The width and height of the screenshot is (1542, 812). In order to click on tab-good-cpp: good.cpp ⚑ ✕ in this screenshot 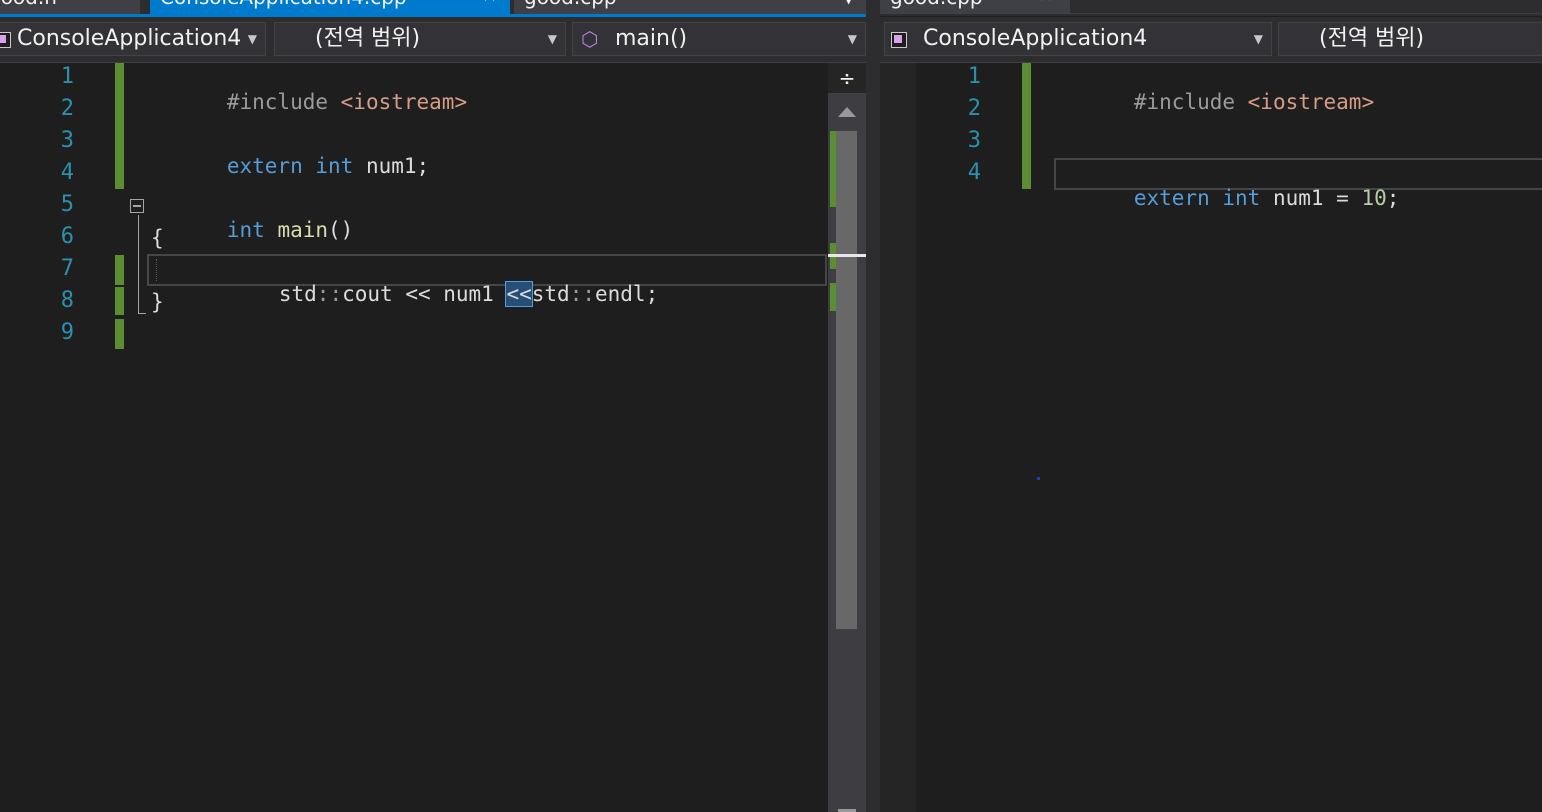, I will do `click(975, 7)`.